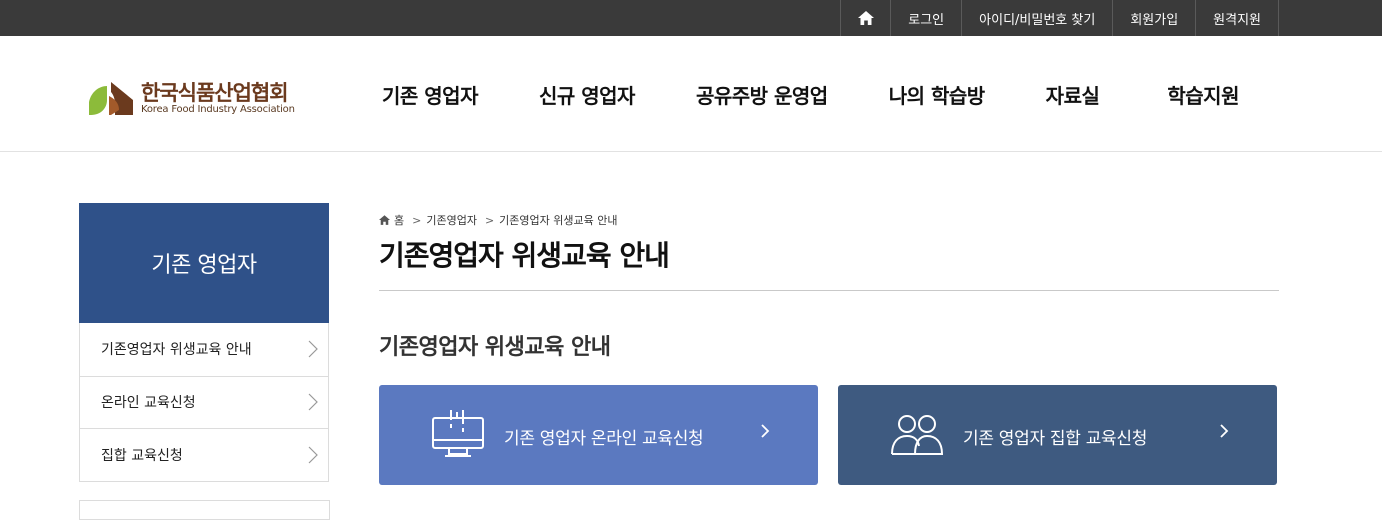 The width and height of the screenshot is (1382, 520). I want to click on side-item-online-application: 온라인 교육신청, so click(204, 402).